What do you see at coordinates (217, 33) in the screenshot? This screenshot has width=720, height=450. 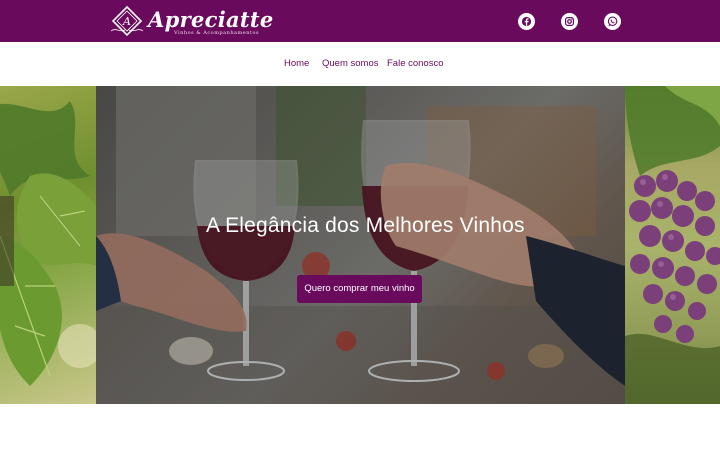 I see `brand-tagline: Vinhos & Acompanhamentos` at bounding box center [217, 33].